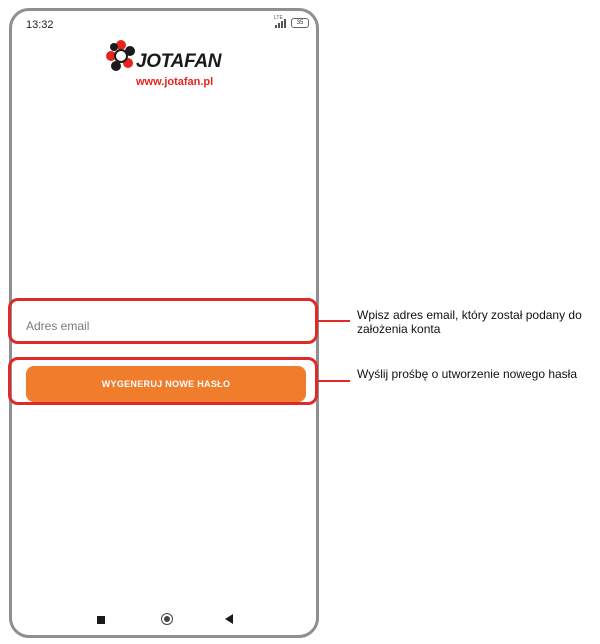  What do you see at coordinates (280, 23) in the screenshot?
I see `signal-icon` at bounding box center [280, 23].